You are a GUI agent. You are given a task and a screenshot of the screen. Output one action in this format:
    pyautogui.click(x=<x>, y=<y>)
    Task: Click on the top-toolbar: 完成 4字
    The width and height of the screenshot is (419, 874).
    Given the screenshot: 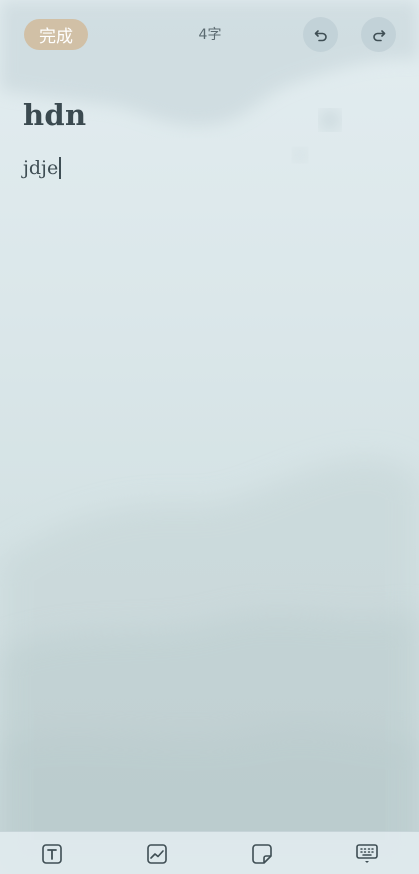 What is the action you would take?
    pyautogui.click(x=209, y=35)
    